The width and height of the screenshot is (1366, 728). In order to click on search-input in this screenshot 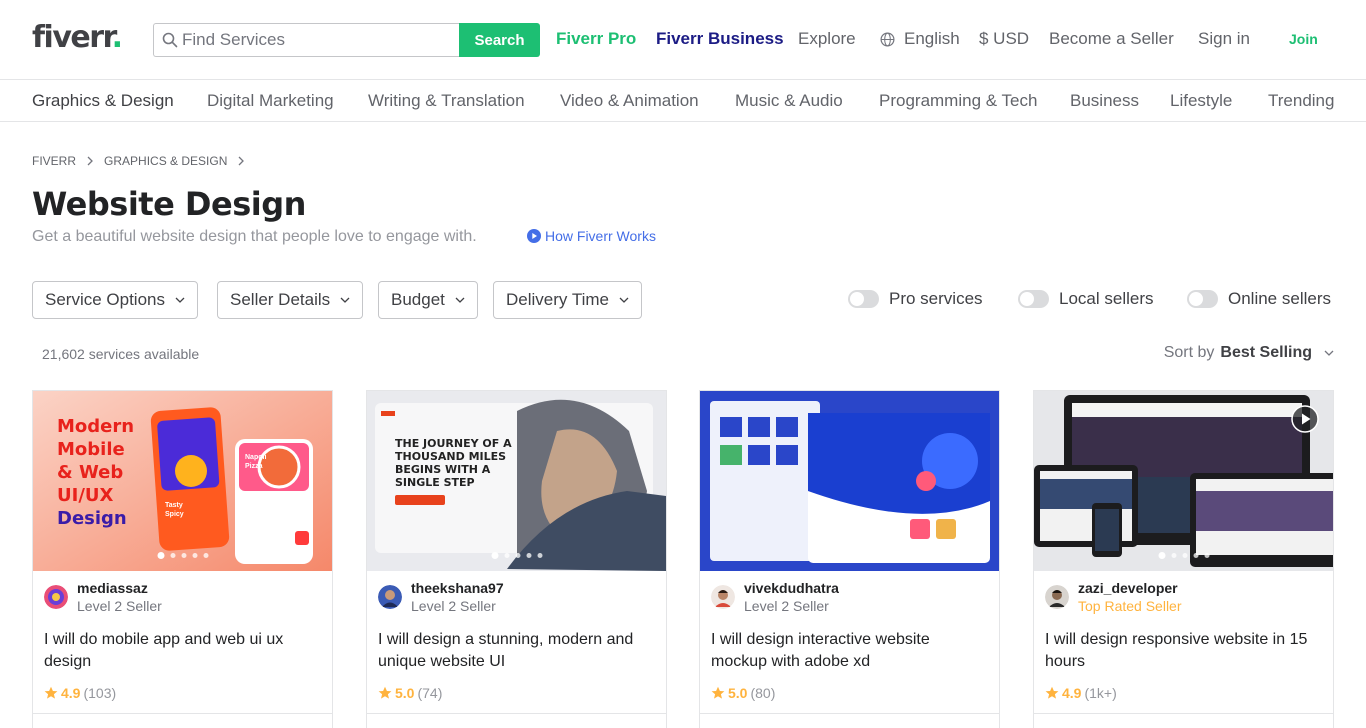, I will do `click(306, 40)`.